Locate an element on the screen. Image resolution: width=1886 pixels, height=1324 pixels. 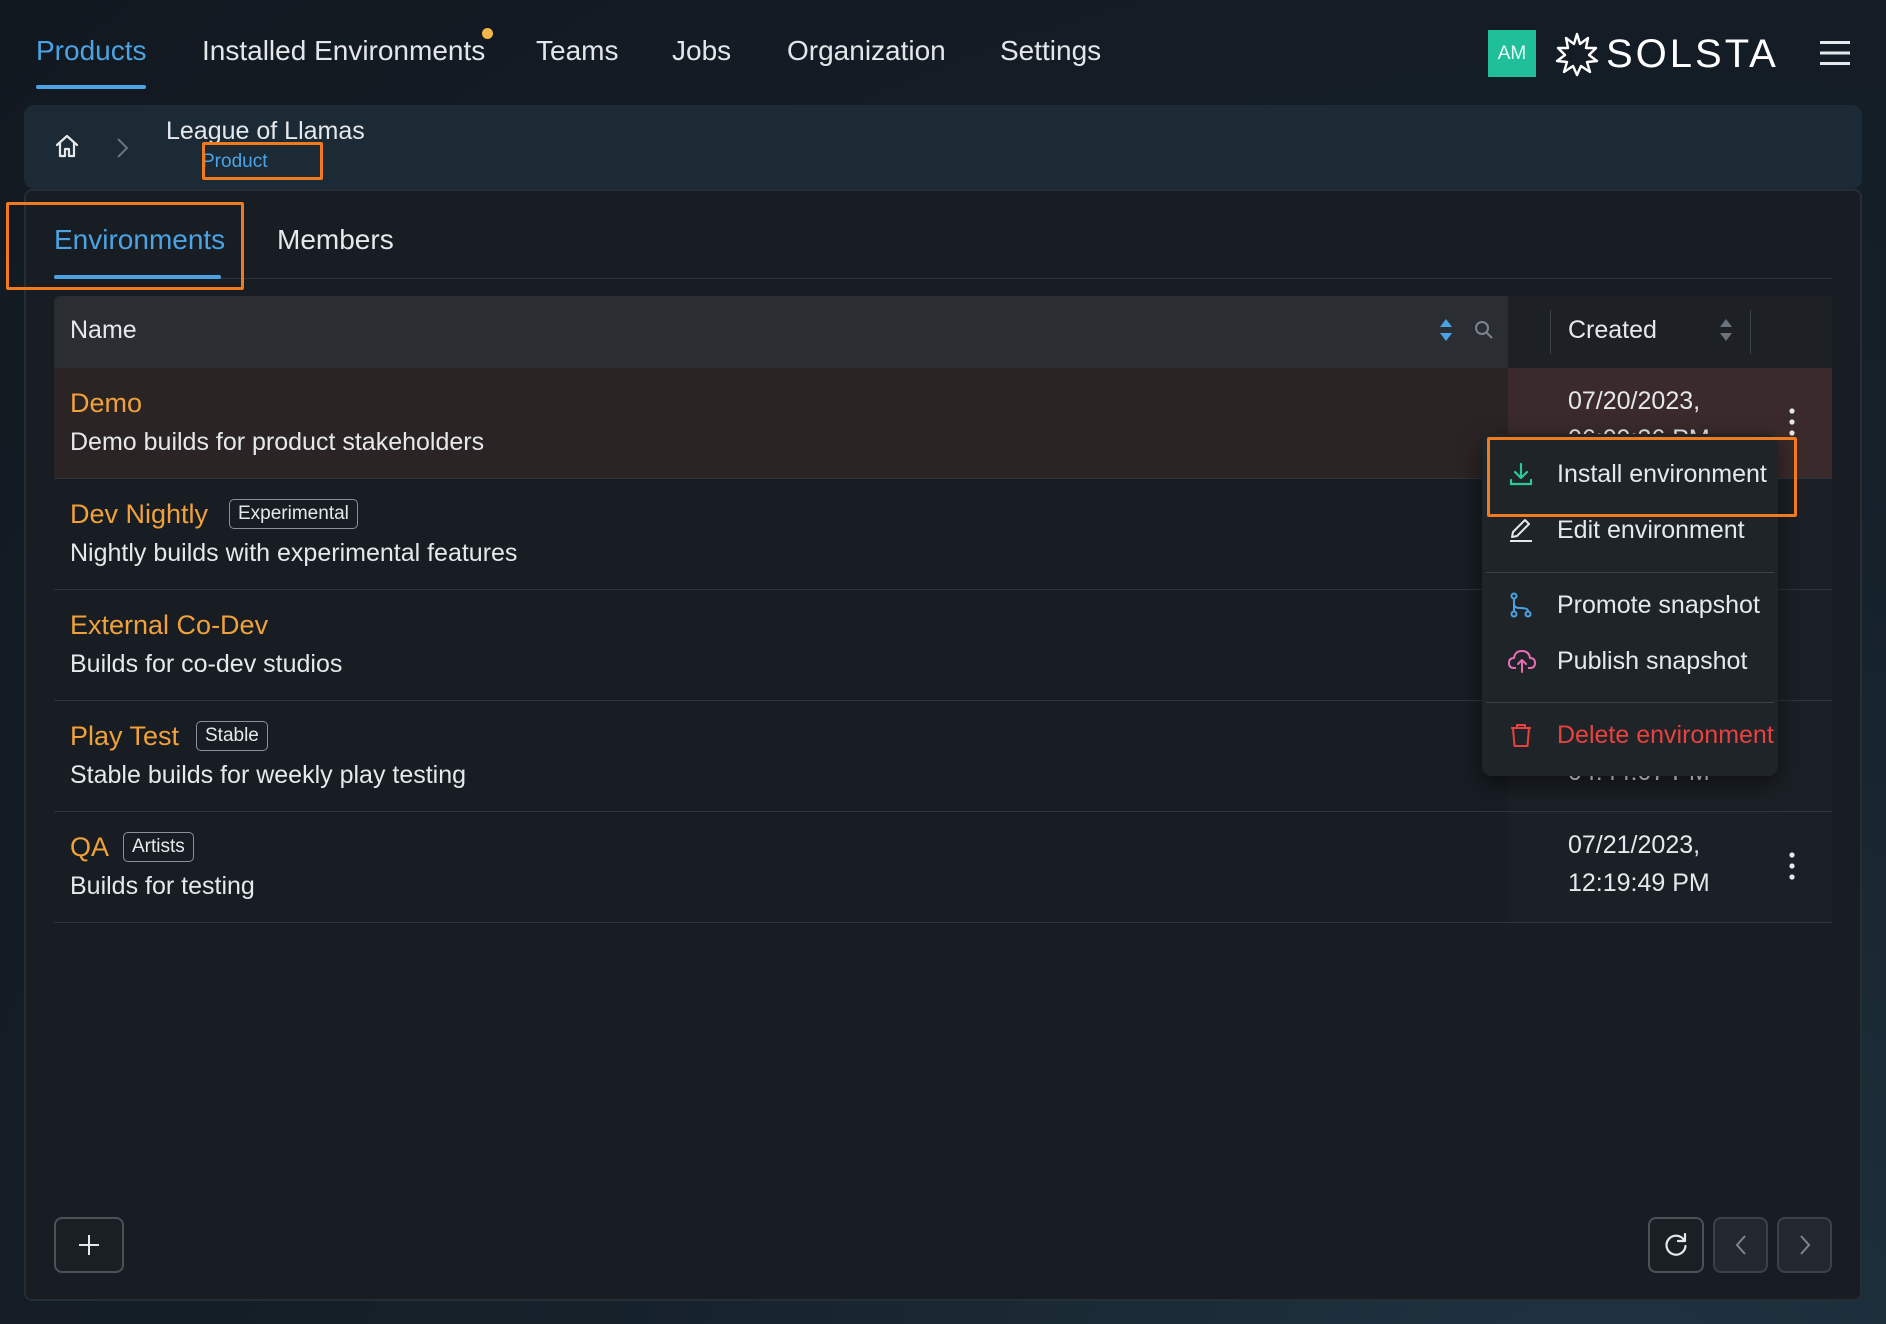
chevron-left-icon is located at coordinates (1741, 1245).